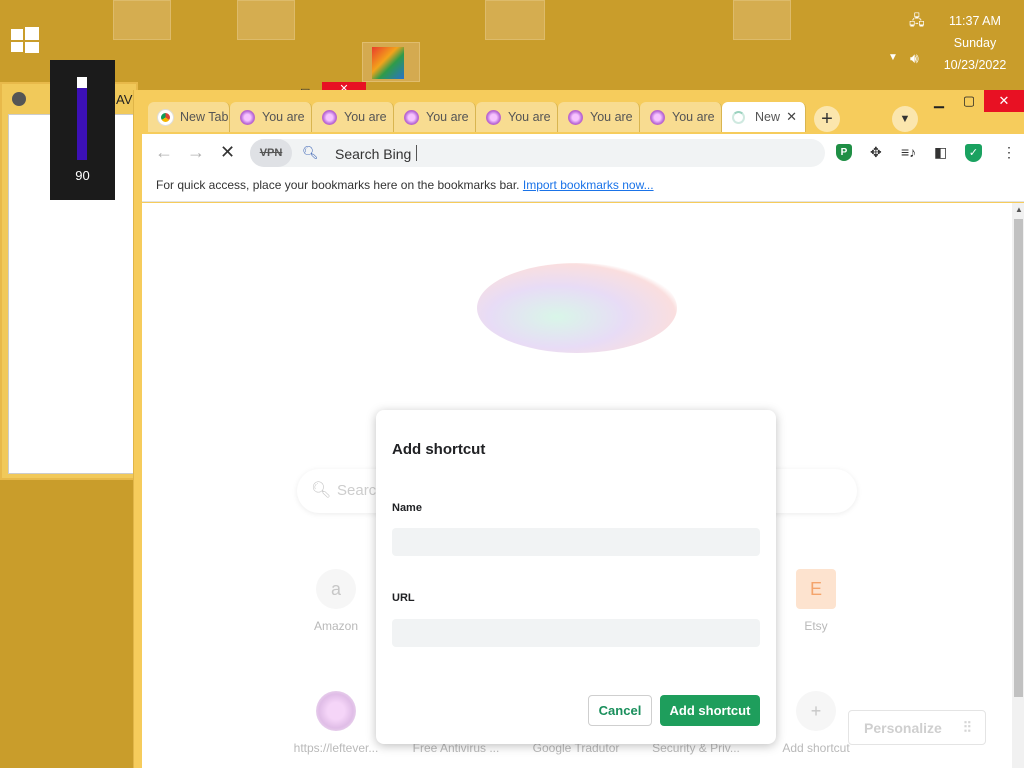 The width and height of the screenshot is (1024, 768). What do you see at coordinates (903, 727) in the screenshot?
I see `personalize-label: Personalize` at bounding box center [903, 727].